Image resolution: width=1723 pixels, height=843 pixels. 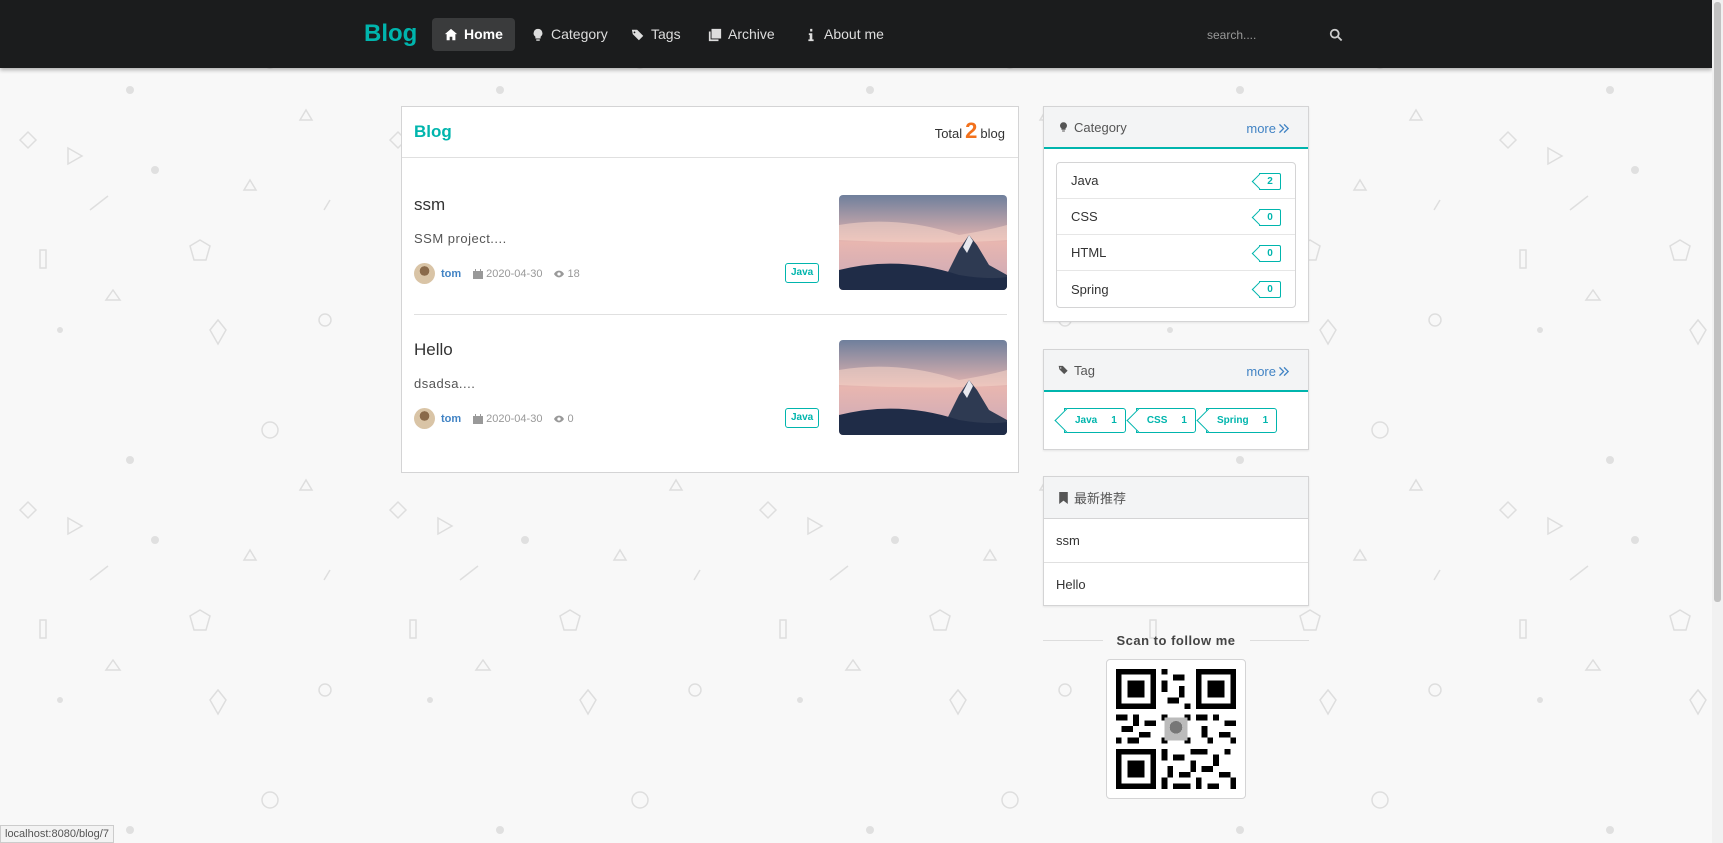 What do you see at coordinates (656, 34) in the screenshot?
I see `nav-tags: Tags` at bounding box center [656, 34].